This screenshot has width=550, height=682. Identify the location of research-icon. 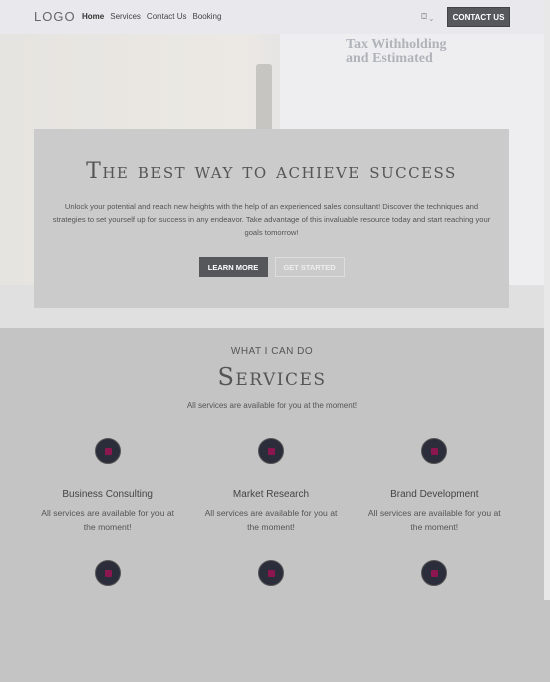
(270, 451).